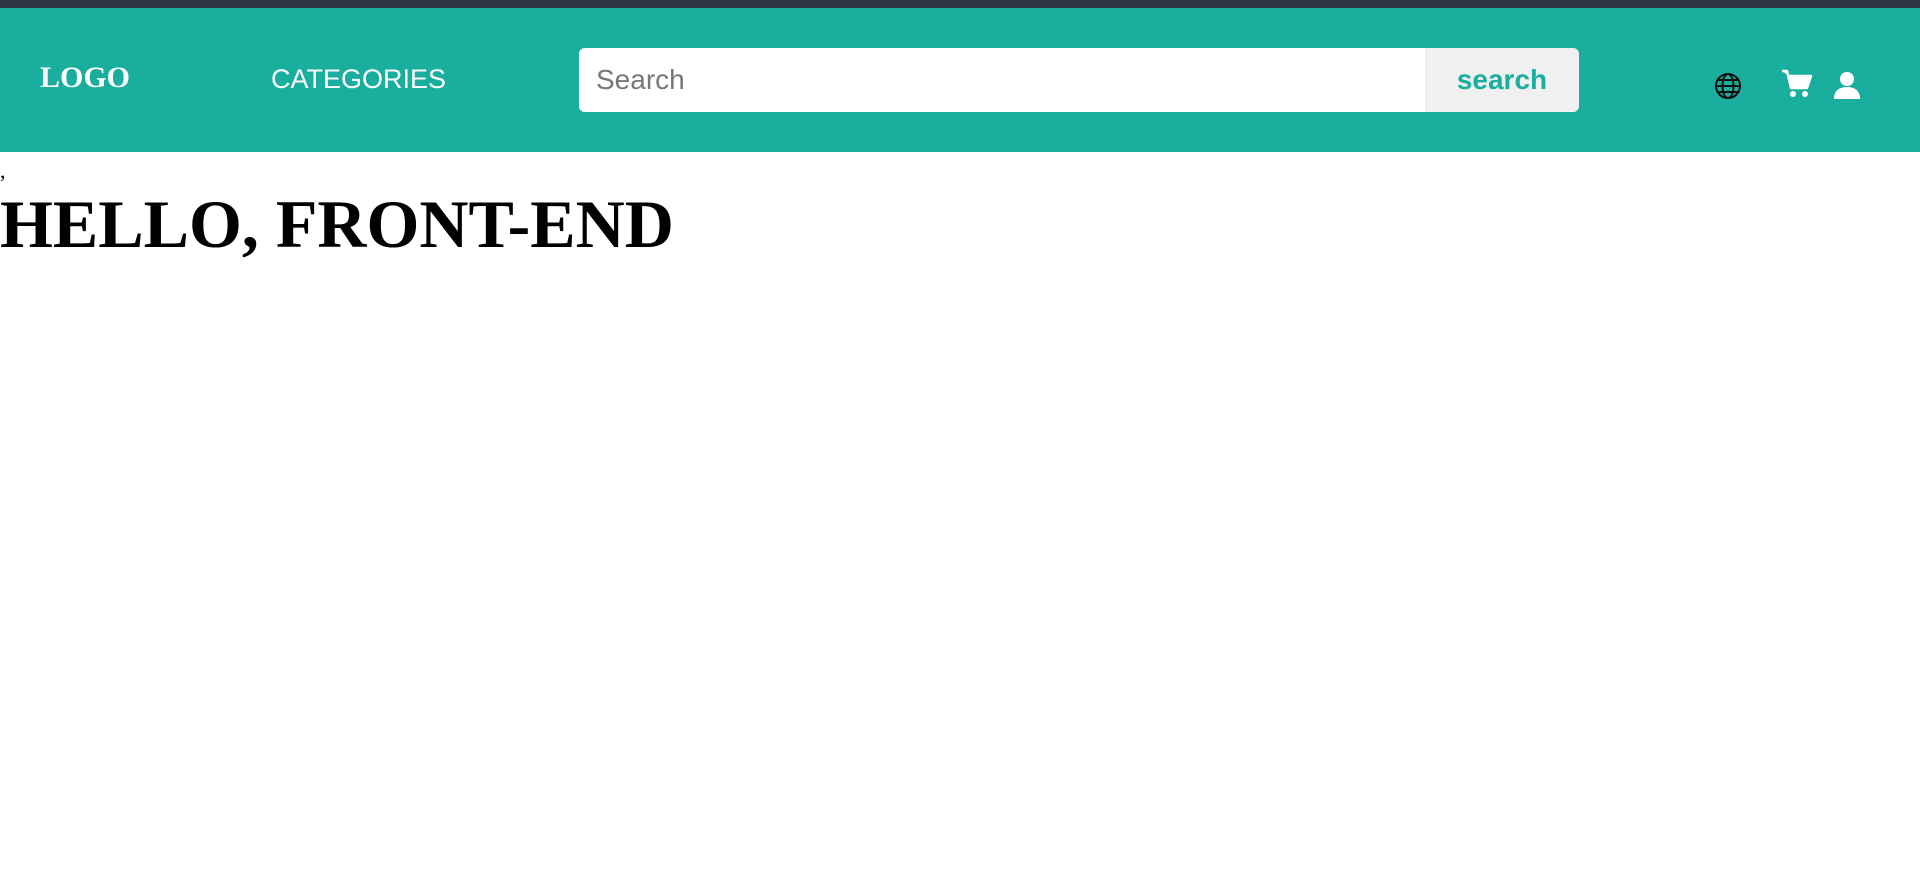 The height and width of the screenshot is (878, 1920). I want to click on logo: LOGO, so click(85, 78).